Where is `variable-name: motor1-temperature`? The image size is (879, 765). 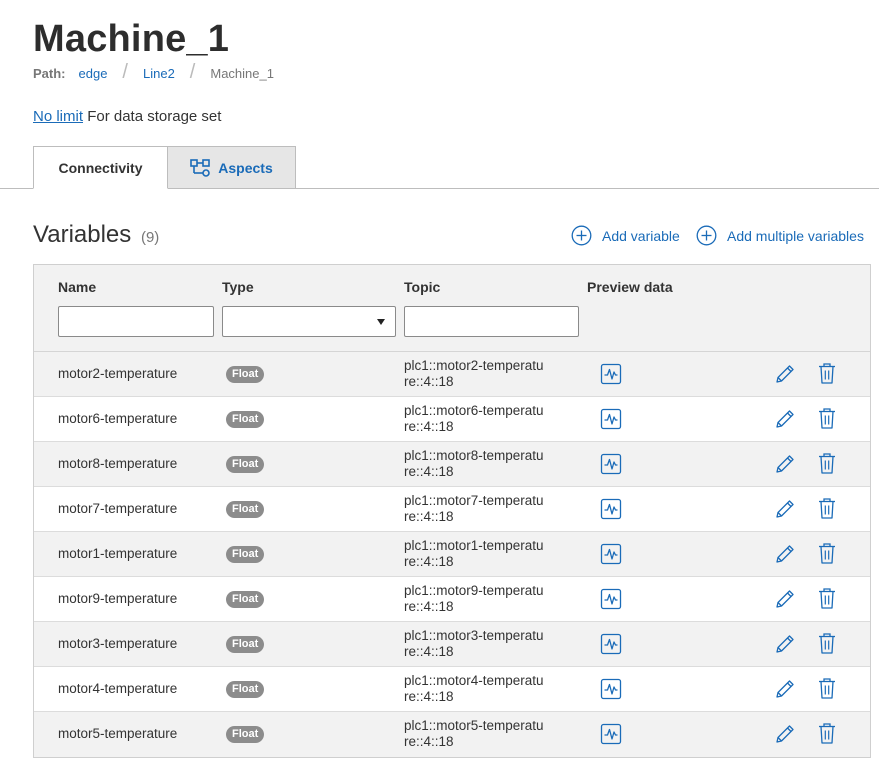 variable-name: motor1-temperature is located at coordinates (118, 553).